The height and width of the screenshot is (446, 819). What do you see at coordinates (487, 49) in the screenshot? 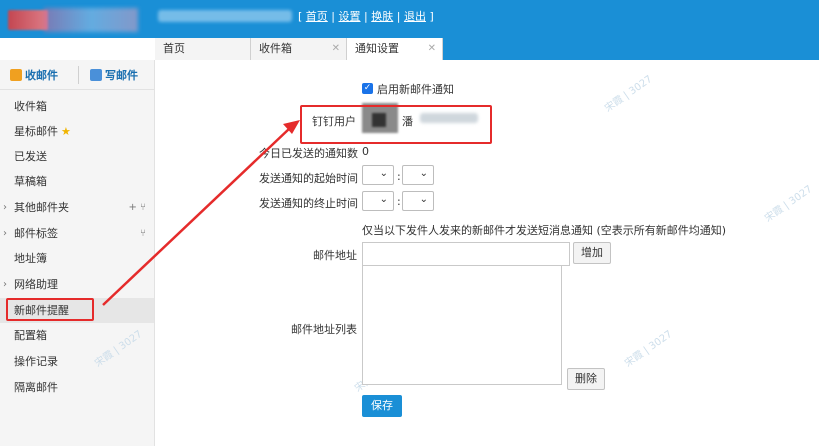
I see `tab-bar: 首页 收件箱 ✕ 通知设置 ✕` at bounding box center [487, 49].